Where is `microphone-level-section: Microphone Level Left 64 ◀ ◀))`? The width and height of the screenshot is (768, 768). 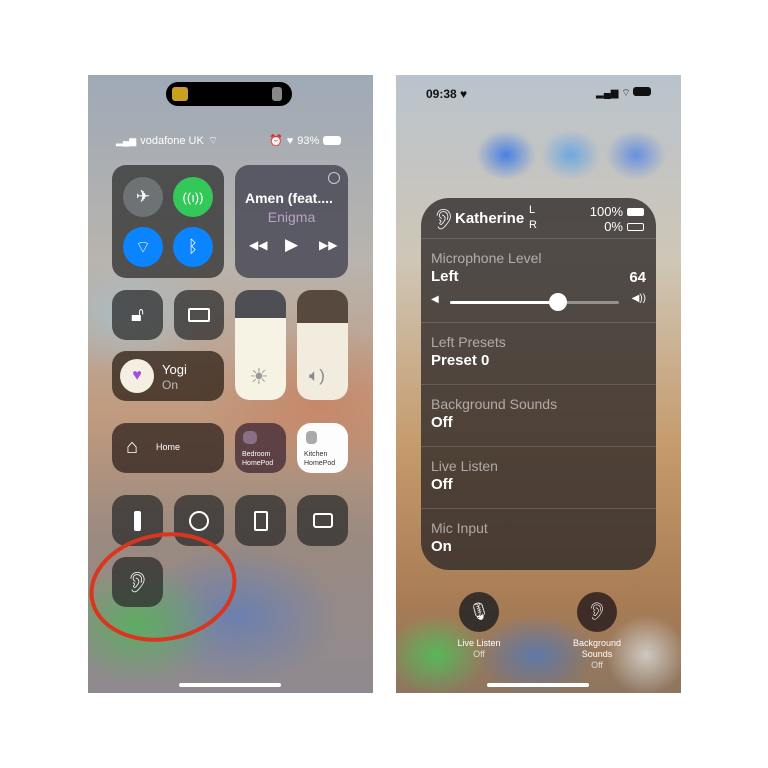 microphone-level-section: Microphone Level Left 64 ◀ ◀)) is located at coordinates (538, 280).